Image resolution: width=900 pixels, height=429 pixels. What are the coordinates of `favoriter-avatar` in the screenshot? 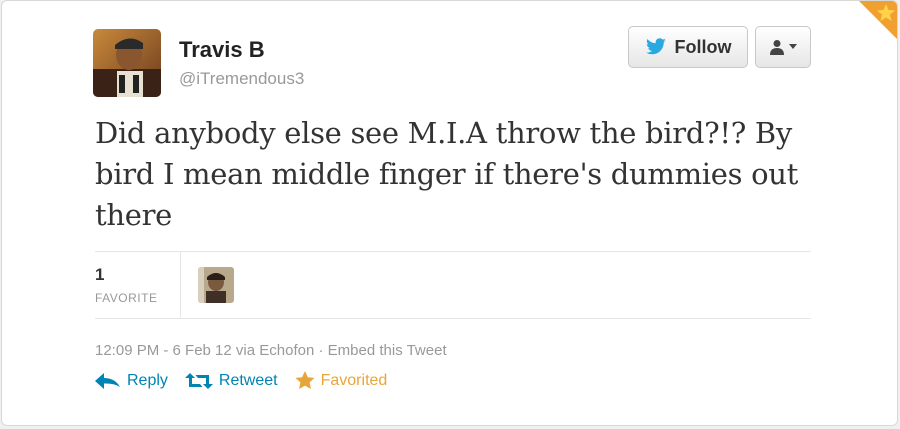 It's located at (216, 285).